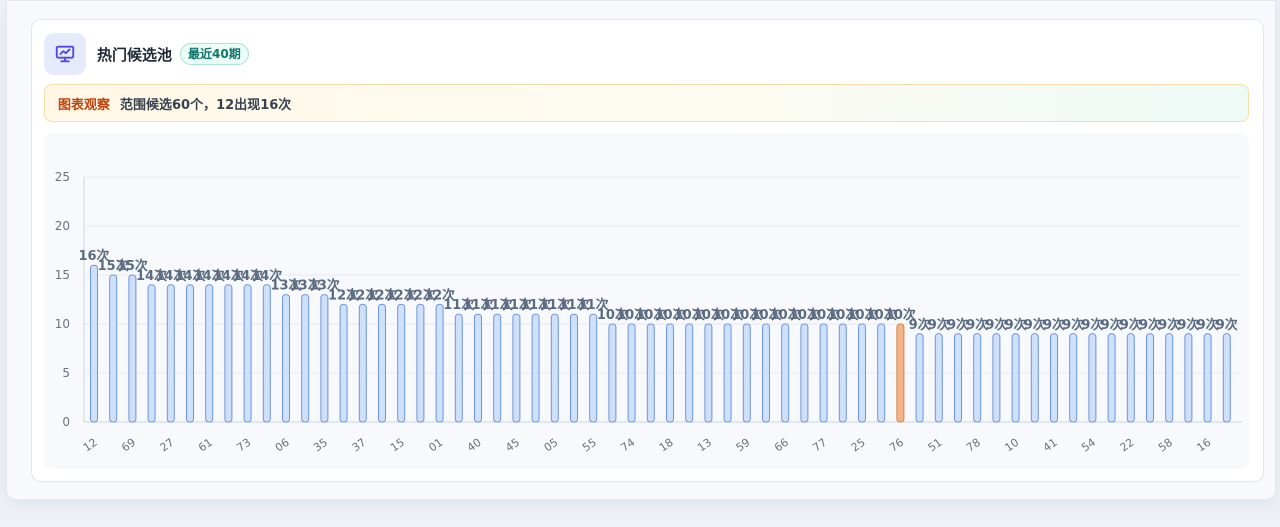 The width and height of the screenshot is (1280, 527). What do you see at coordinates (704, 445) in the screenshot?
I see `x-tick-label: 13` at bounding box center [704, 445].